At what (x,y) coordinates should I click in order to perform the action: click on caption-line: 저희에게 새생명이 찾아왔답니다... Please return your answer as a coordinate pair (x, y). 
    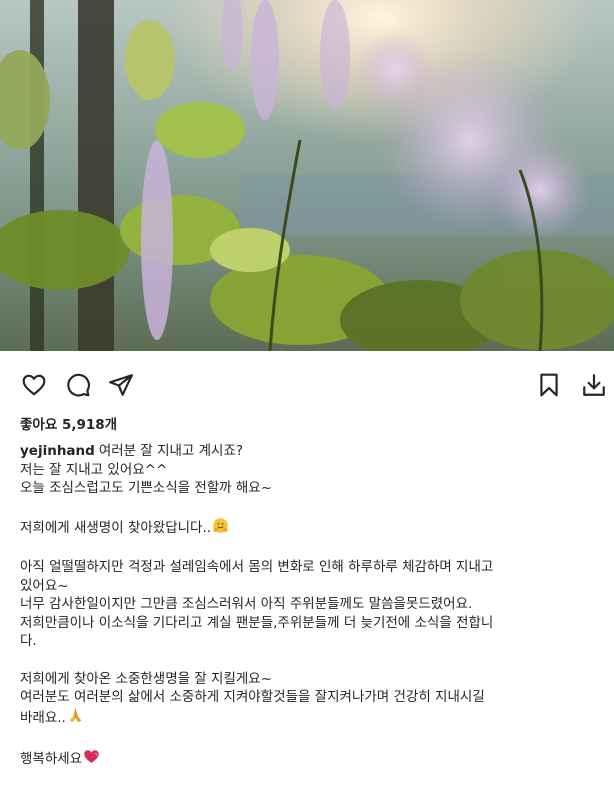
    Looking at the image, I should click on (116, 527).